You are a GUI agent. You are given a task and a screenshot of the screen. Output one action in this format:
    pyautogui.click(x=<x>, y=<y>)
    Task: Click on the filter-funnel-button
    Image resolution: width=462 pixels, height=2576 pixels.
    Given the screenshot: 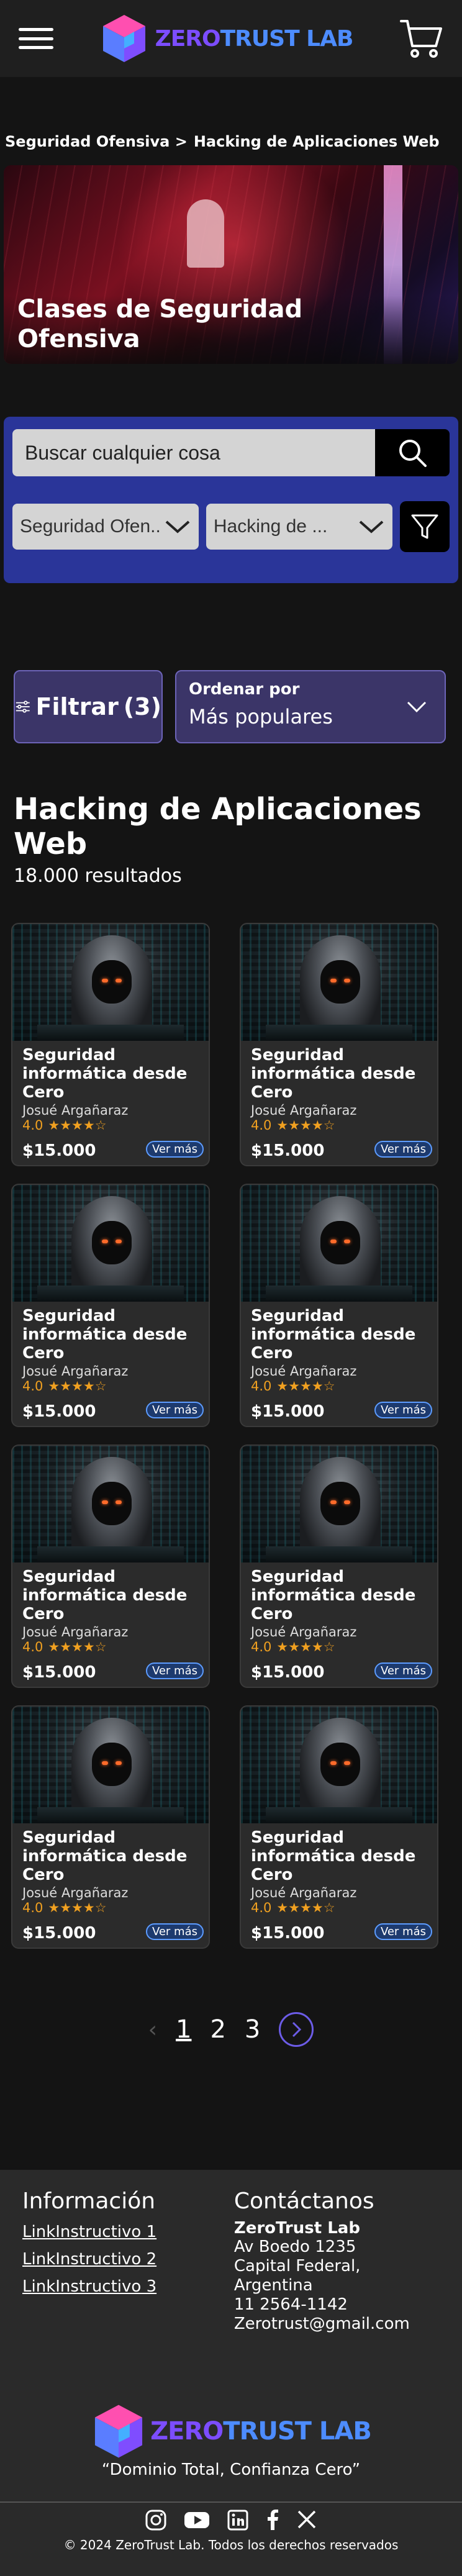 What is the action you would take?
    pyautogui.click(x=425, y=526)
    